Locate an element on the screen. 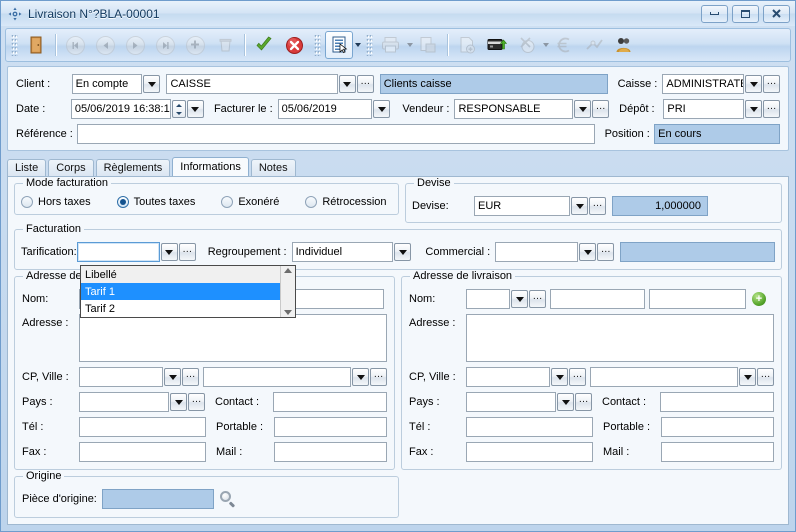  client-code-dropdown-button is located at coordinates (347, 84).